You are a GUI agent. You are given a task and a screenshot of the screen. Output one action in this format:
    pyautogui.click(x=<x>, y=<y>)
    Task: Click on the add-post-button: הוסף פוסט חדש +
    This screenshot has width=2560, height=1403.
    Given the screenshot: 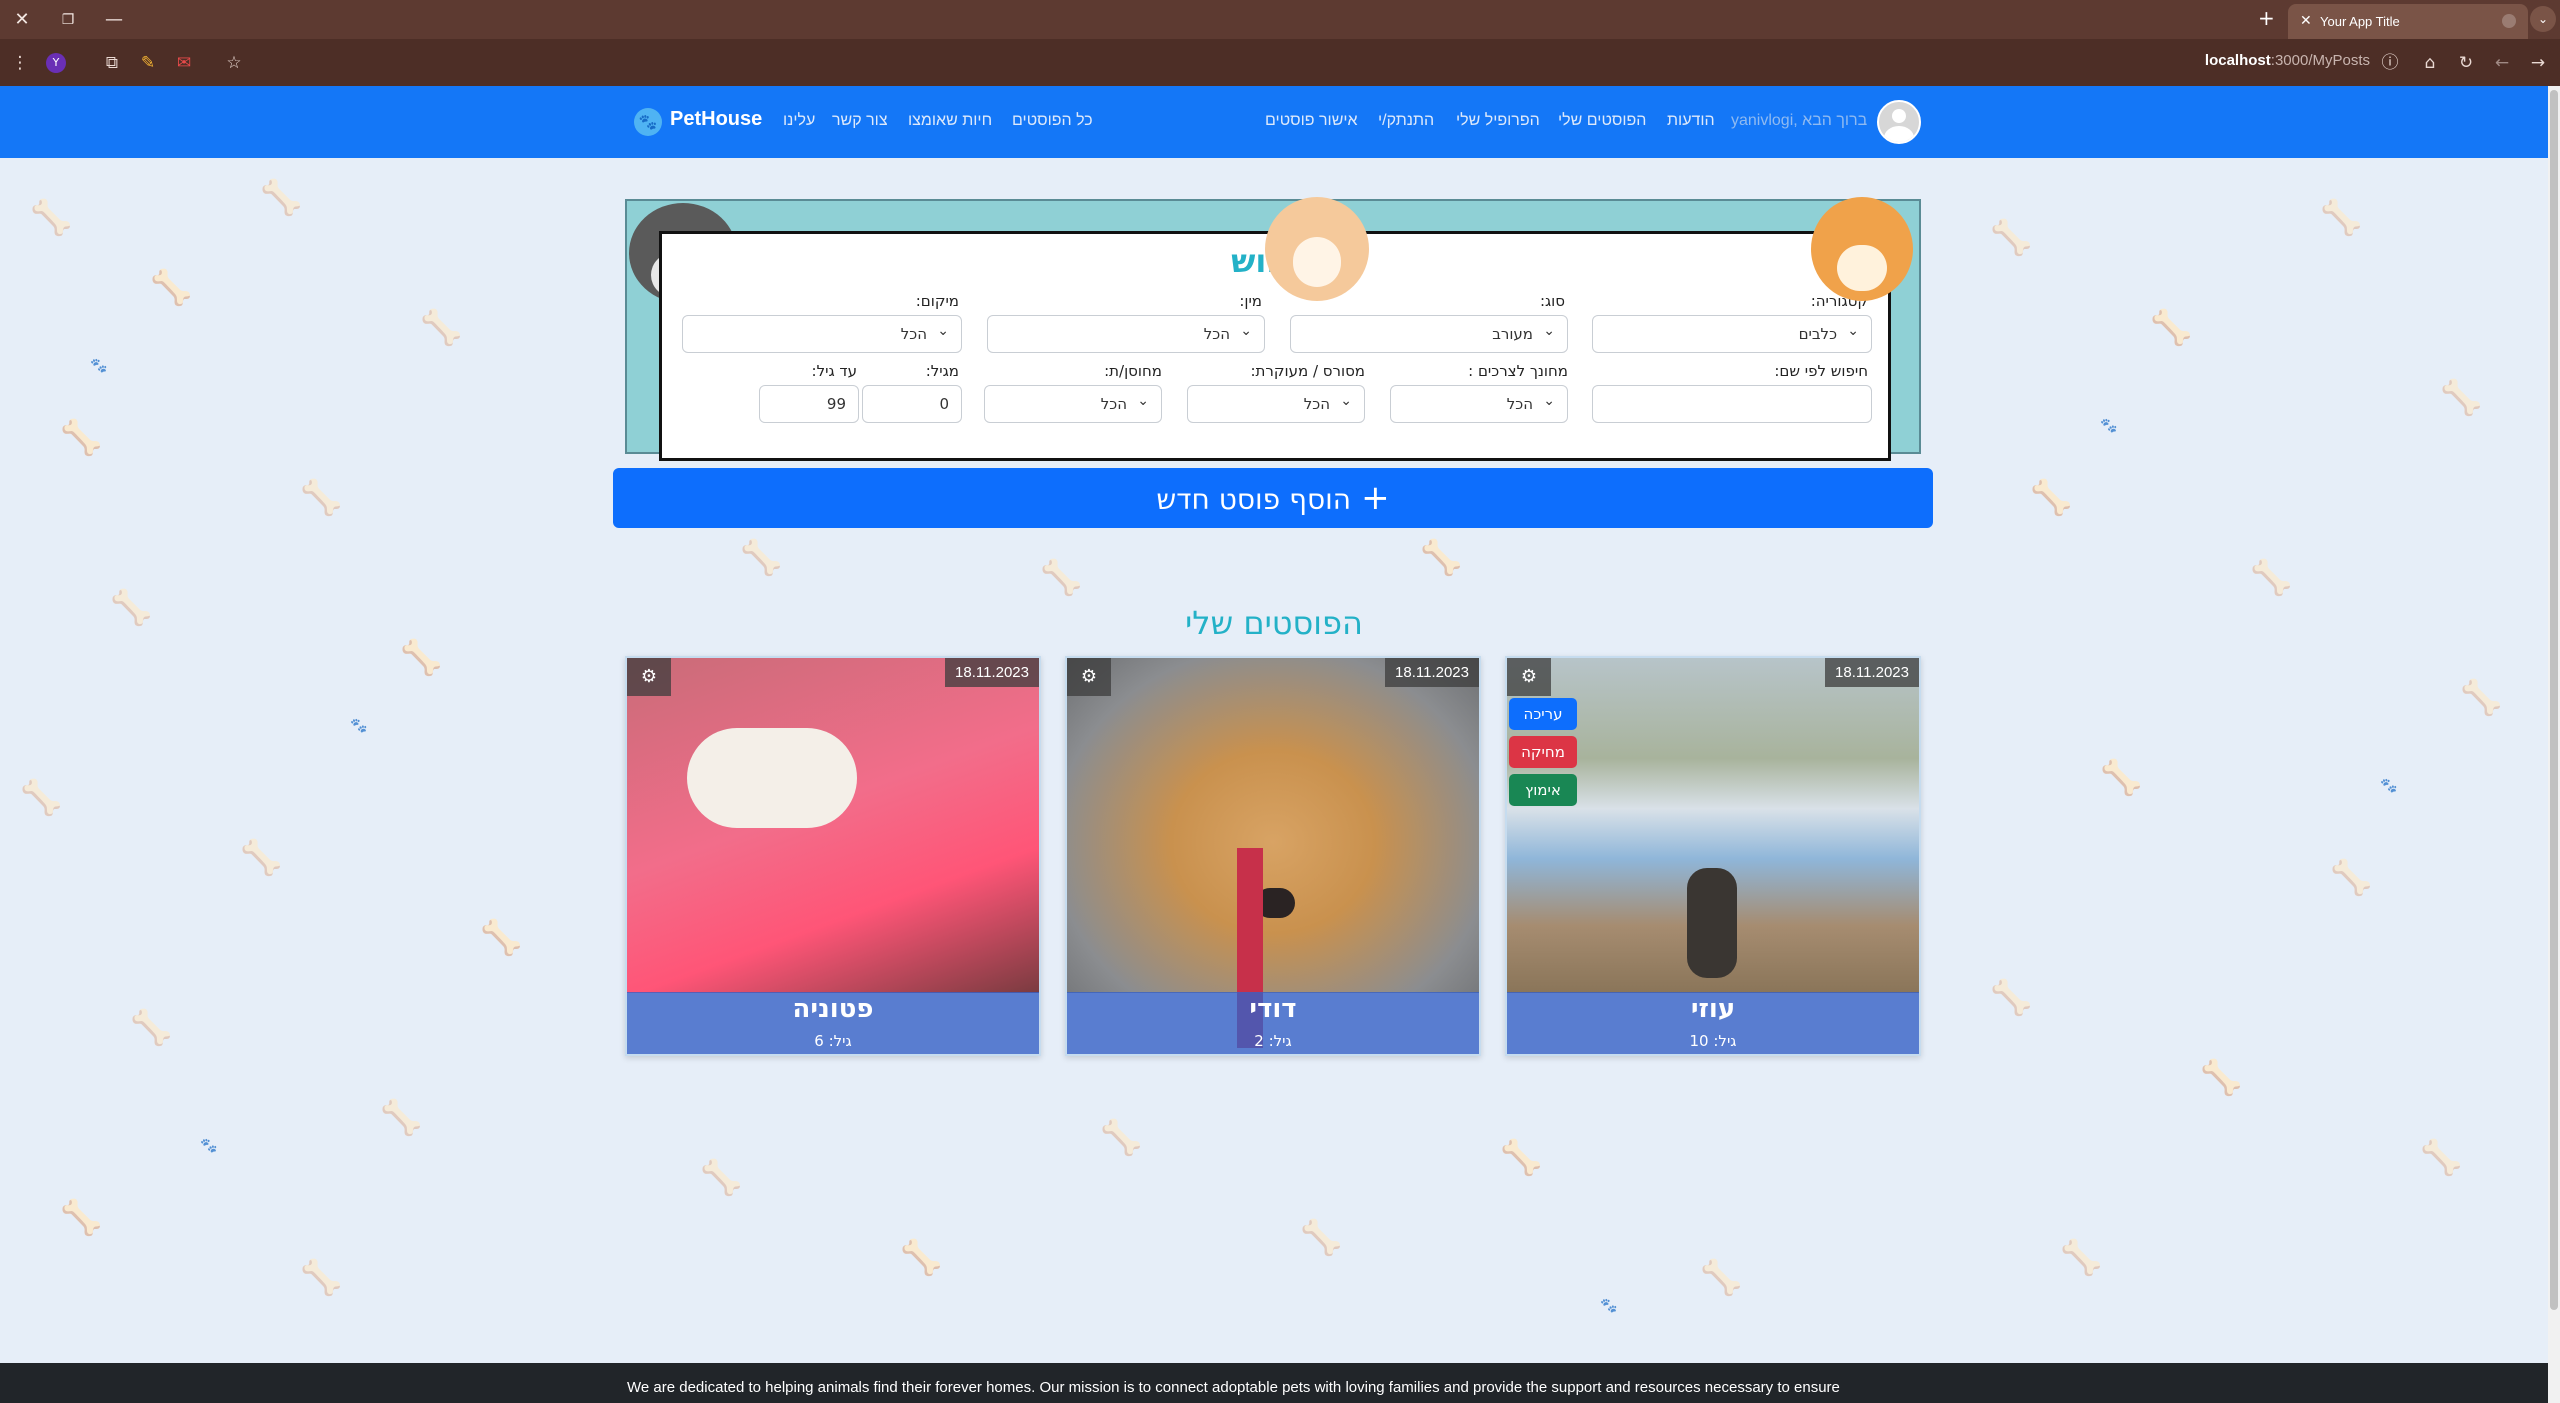 What is the action you would take?
    pyautogui.click(x=1273, y=498)
    